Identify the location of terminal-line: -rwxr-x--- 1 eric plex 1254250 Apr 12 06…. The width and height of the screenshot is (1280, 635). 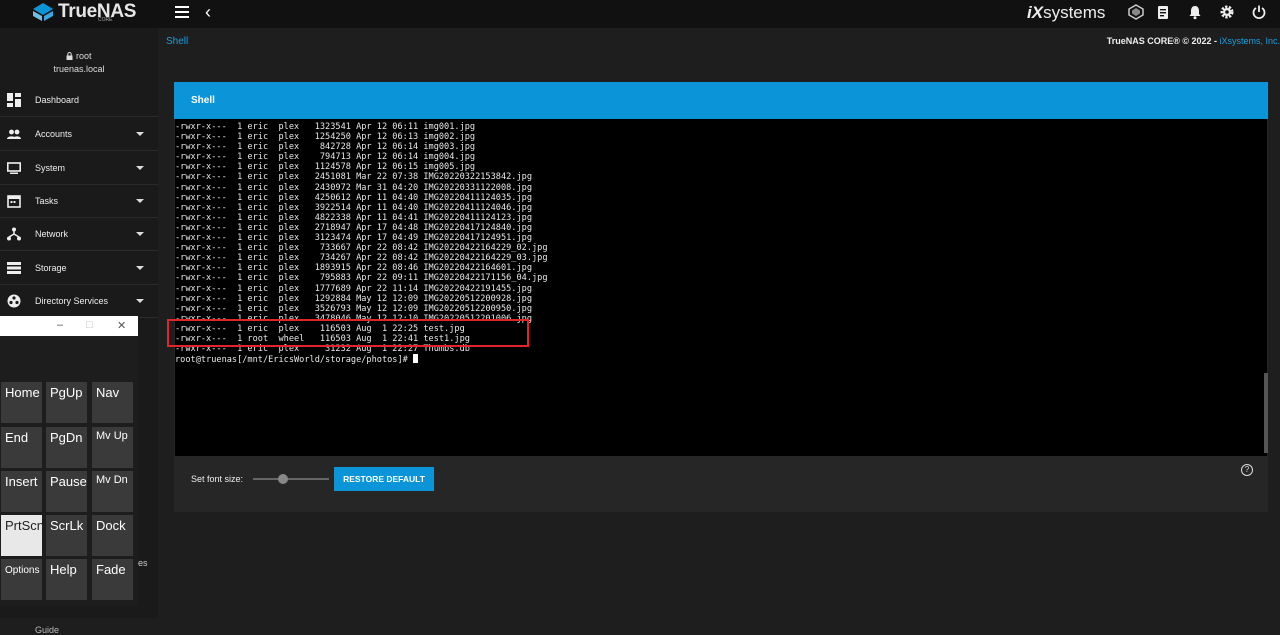
(325, 137).